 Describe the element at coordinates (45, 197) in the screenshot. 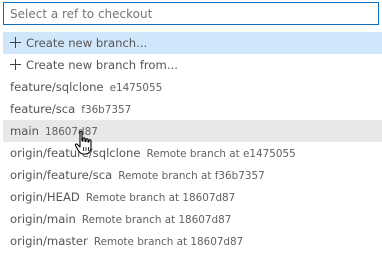

I see `ref-name: origin/HEAD` at that location.